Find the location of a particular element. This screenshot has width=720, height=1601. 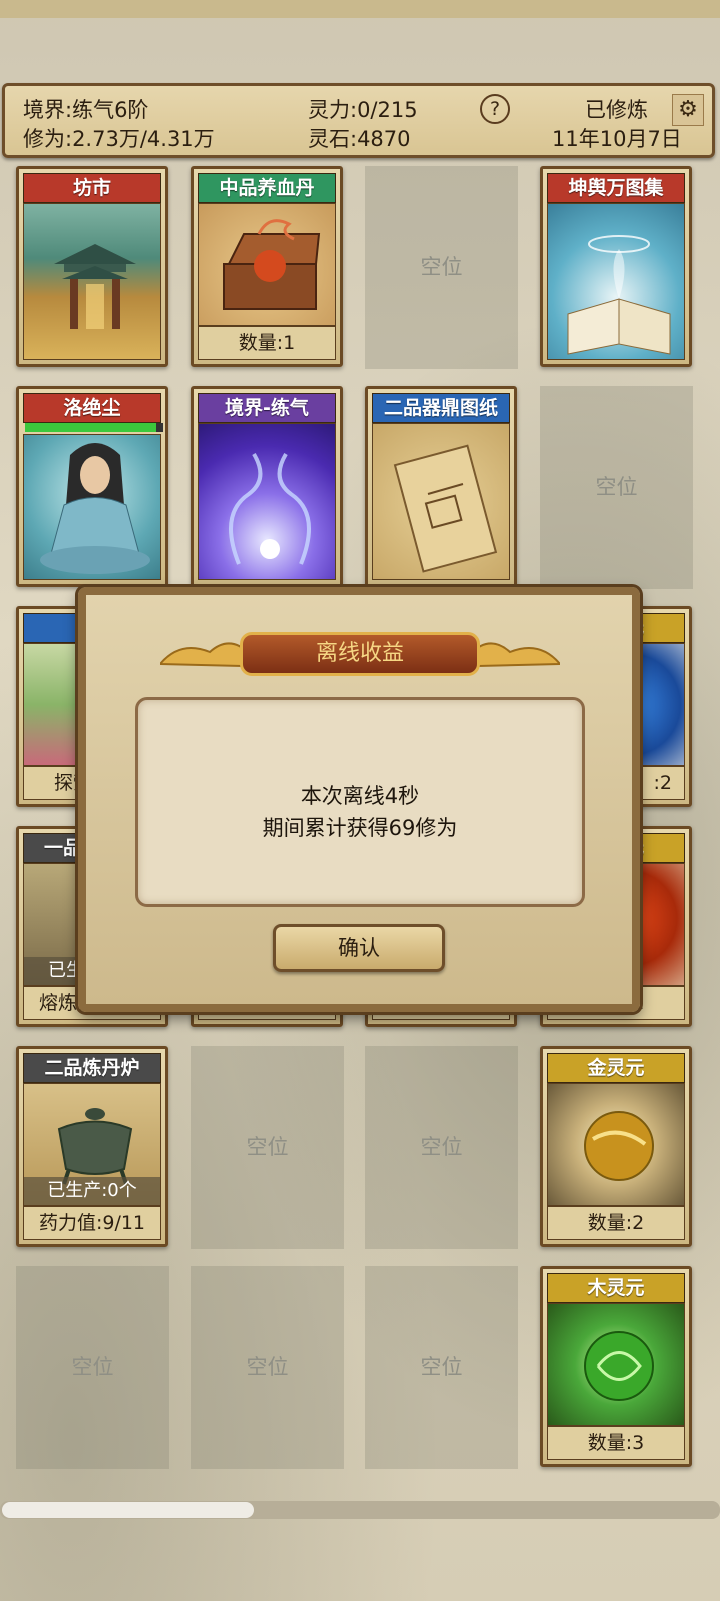

cultivating-status: 已修炼 is located at coordinates (616, 110).